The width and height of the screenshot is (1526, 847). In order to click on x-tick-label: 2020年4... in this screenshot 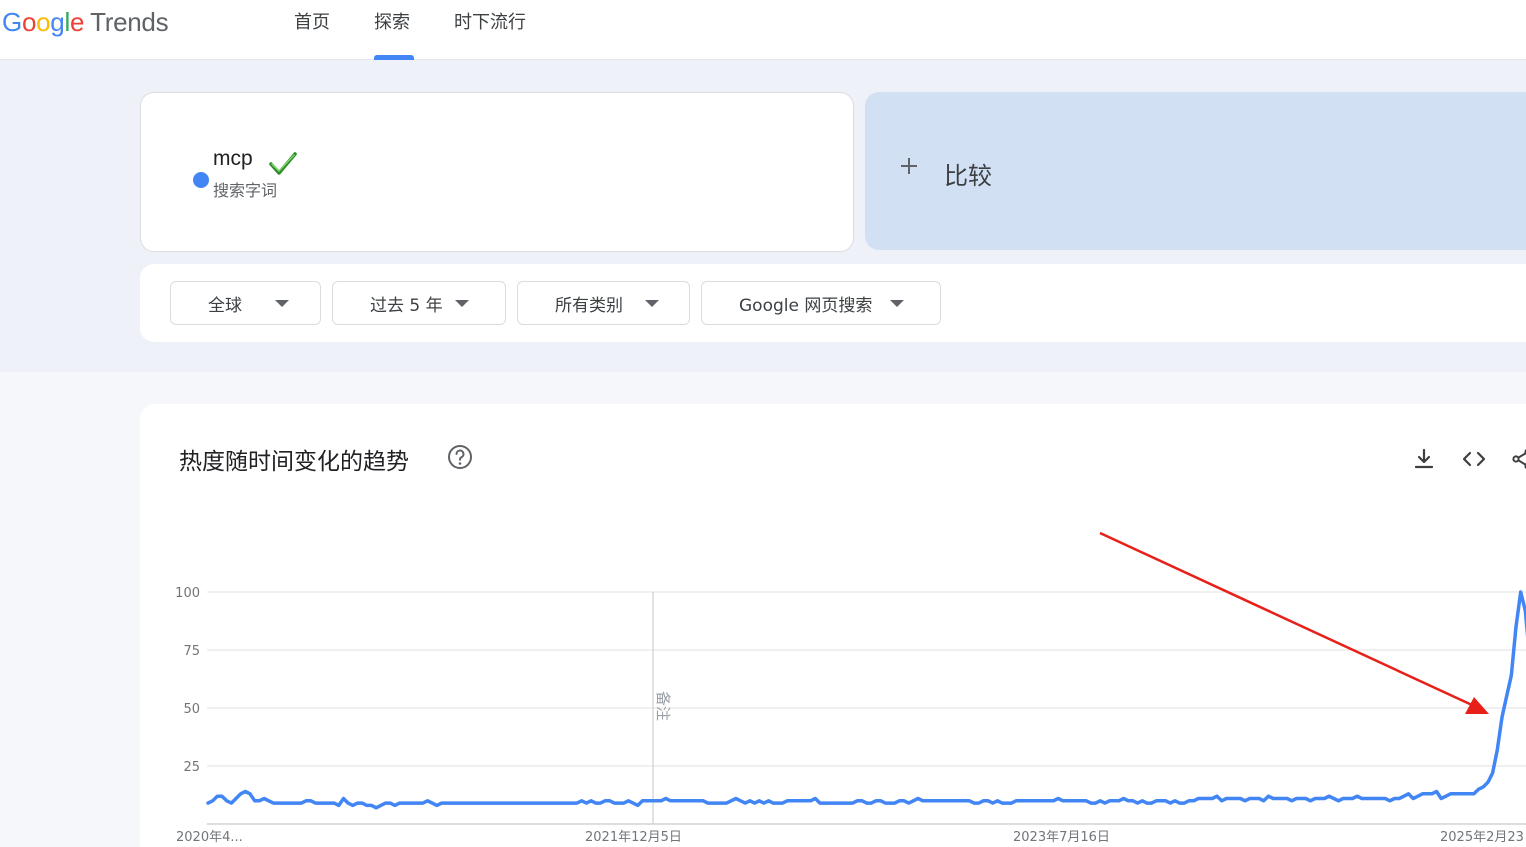, I will do `click(209, 837)`.